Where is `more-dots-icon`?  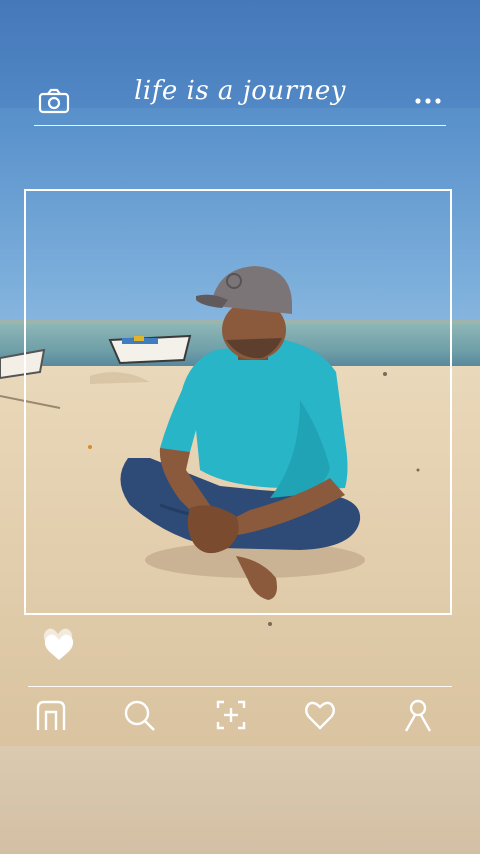 more-dots-icon is located at coordinates (428, 101).